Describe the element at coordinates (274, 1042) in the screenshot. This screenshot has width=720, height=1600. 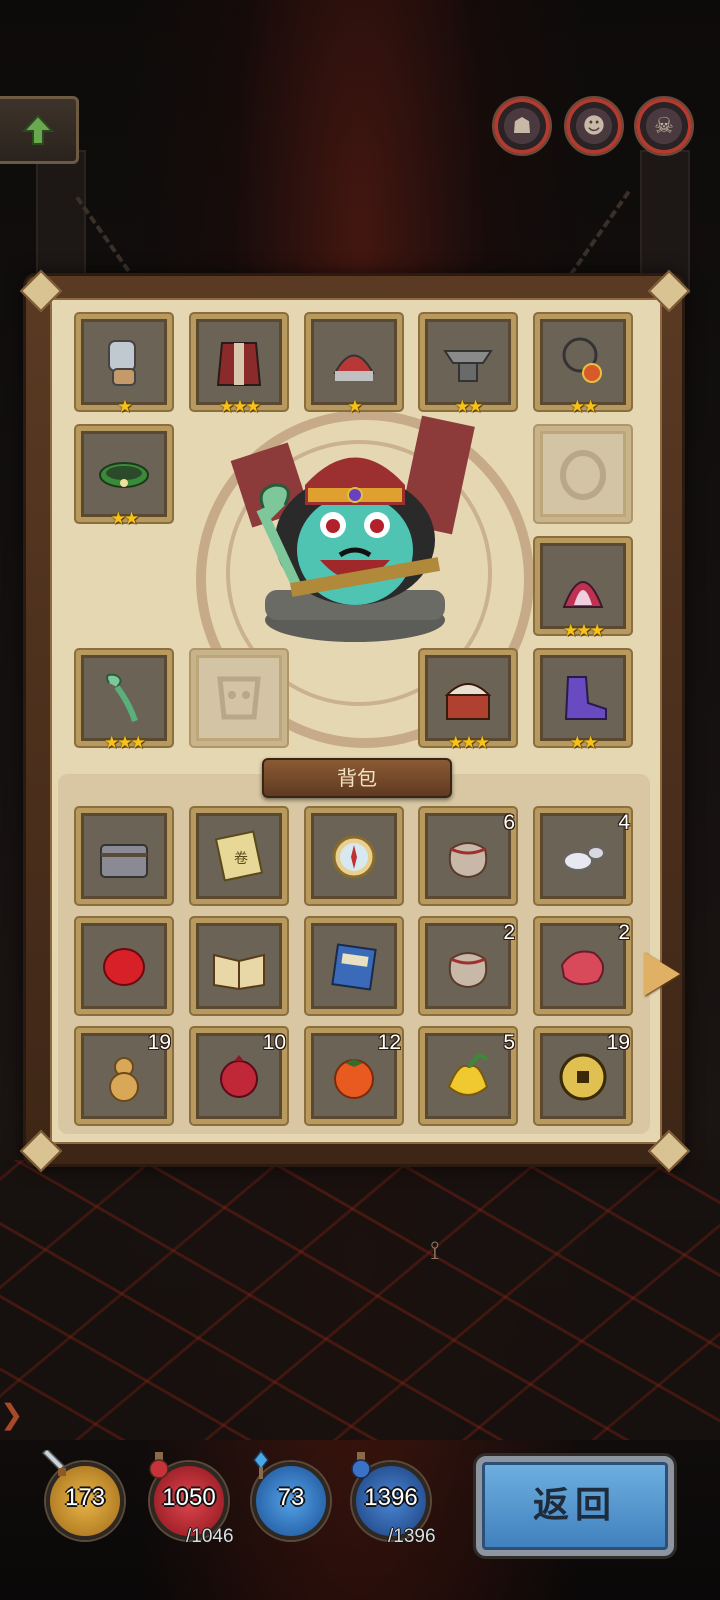
I see `item-count: 10` at that location.